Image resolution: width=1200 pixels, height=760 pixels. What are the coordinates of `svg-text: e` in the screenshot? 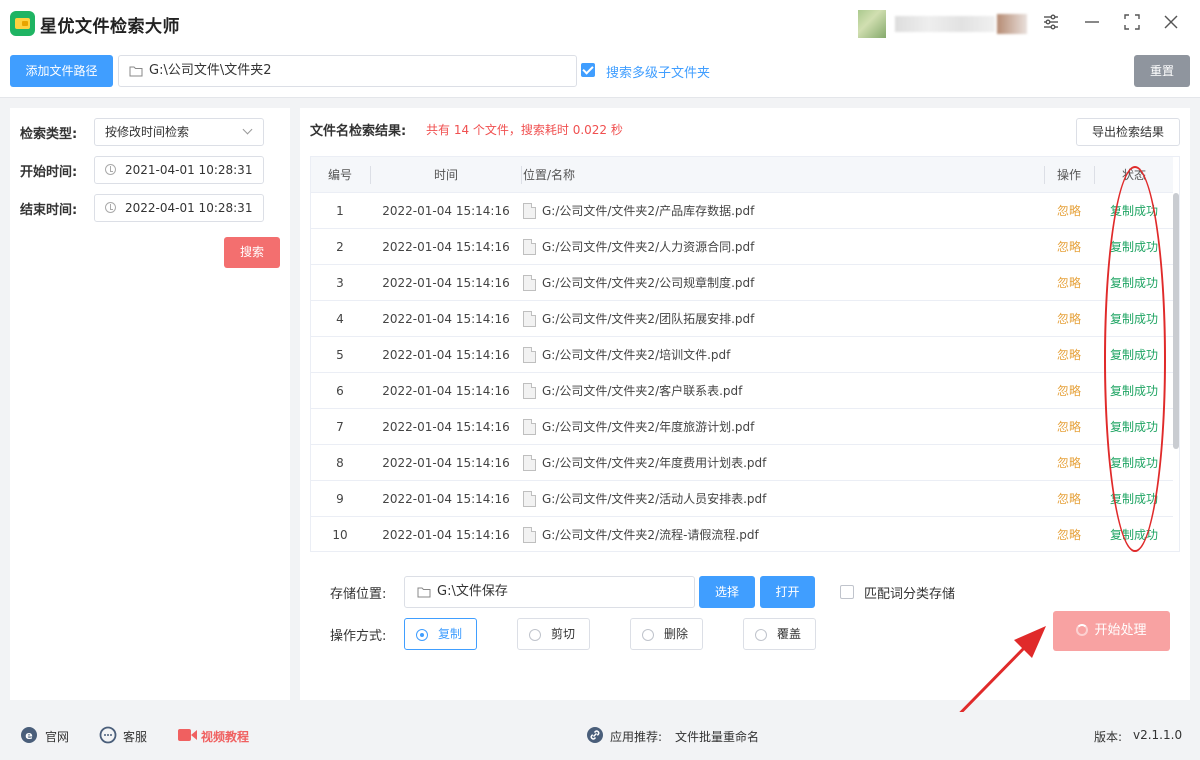 It's located at (28, 735).